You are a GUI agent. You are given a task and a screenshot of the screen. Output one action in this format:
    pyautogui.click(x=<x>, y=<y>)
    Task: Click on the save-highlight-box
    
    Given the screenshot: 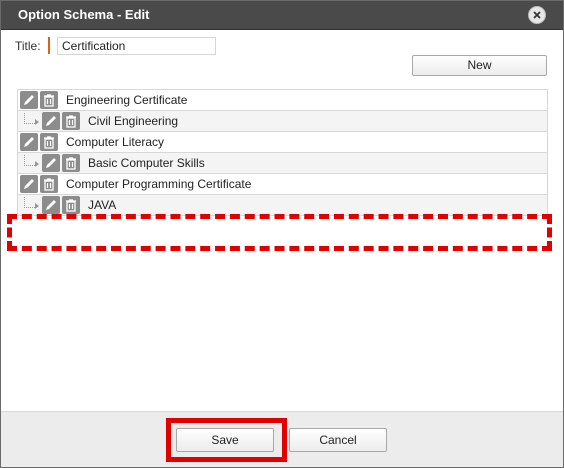 What is the action you would take?
    pyautogui.click(x=226, y=440)
    